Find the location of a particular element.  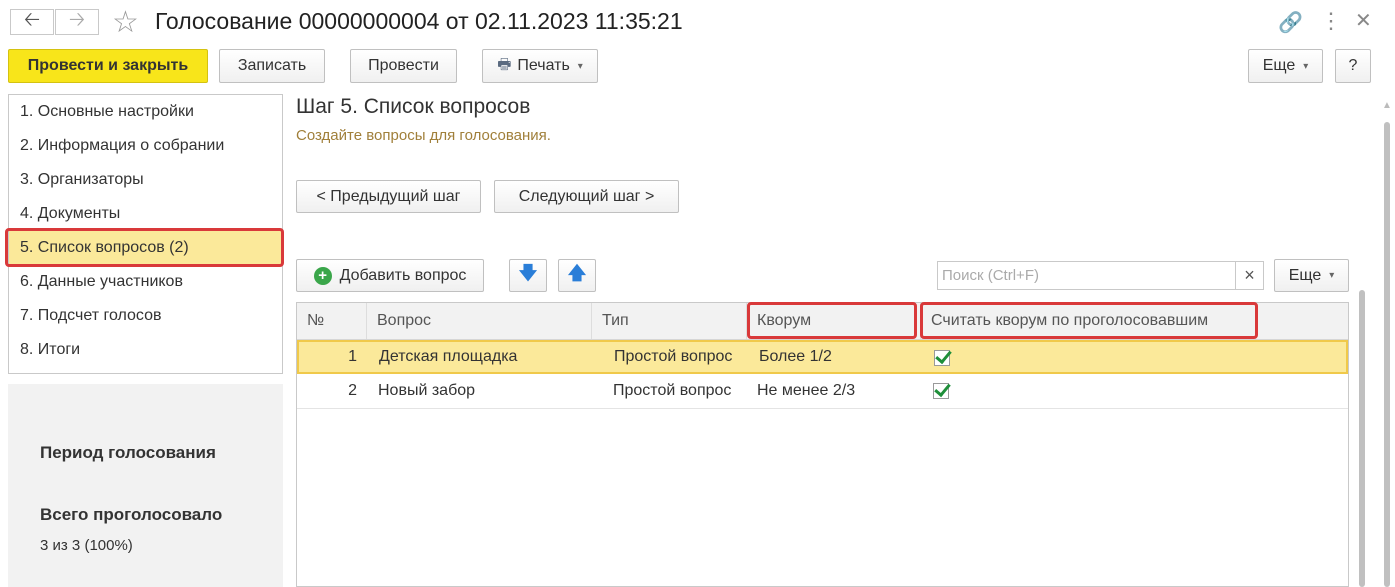

search-placeholder: Поиск (Ctrl+F) is located at coordinates (990, 275).